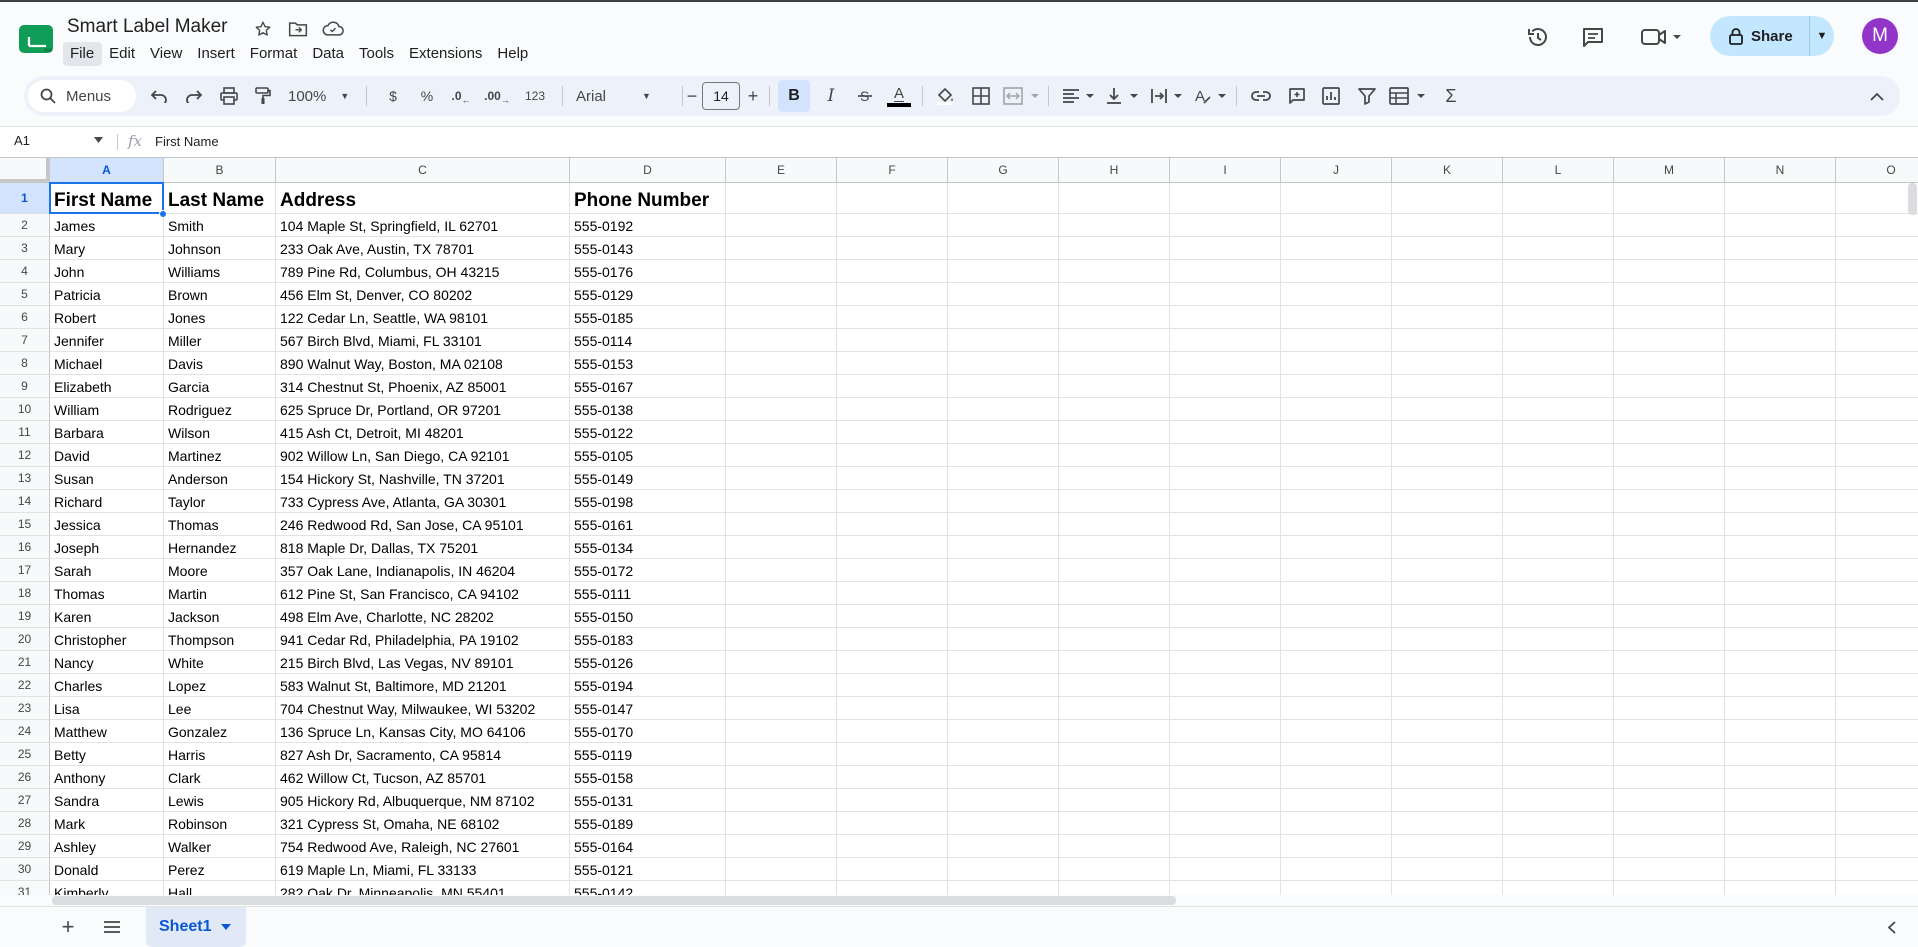 This screenshot has height=947, width=1918. What do you see at coordinates (1331, 96) in the screenshot?
I see `insert-chart-icon` at bounding box center [1331, 96].